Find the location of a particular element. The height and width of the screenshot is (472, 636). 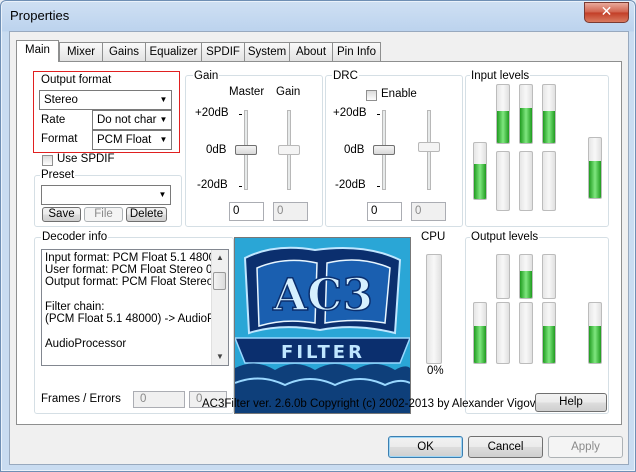

save-preset-button: Save is located at coordinates (61, 214).